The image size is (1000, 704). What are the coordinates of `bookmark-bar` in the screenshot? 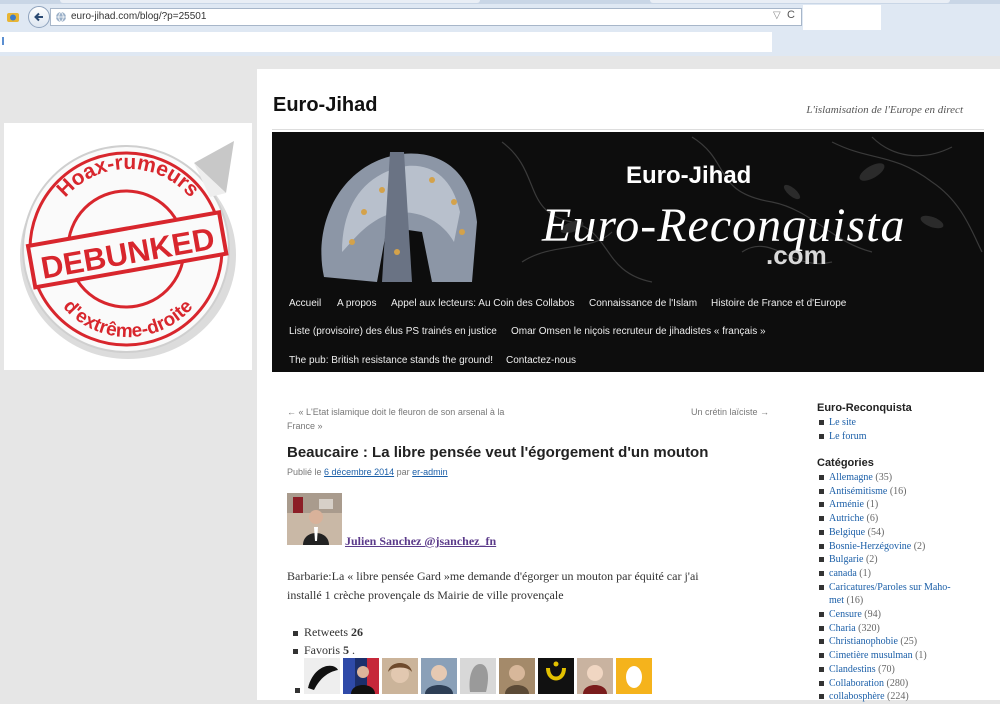 It's located at (386, 42).